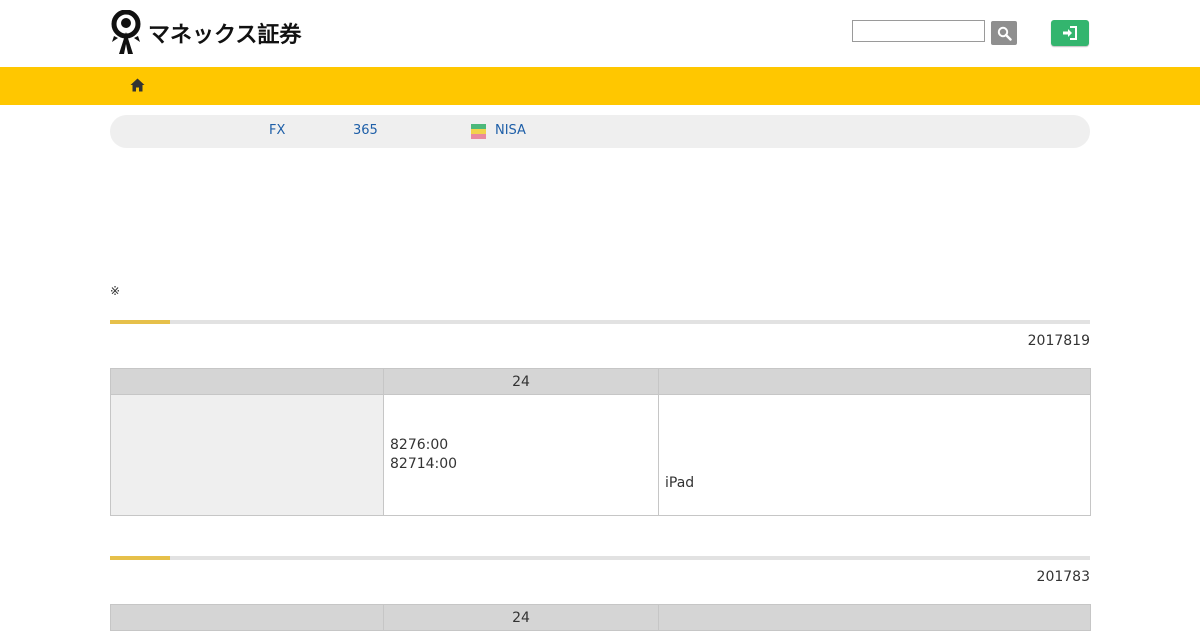 Image resolution: width=1200 pixels, height=631 pixels. What do you see at coordinates (225, 35) in the screenshot?
I see `logo-text: マネックス証券` at bounding box center [225, 35].